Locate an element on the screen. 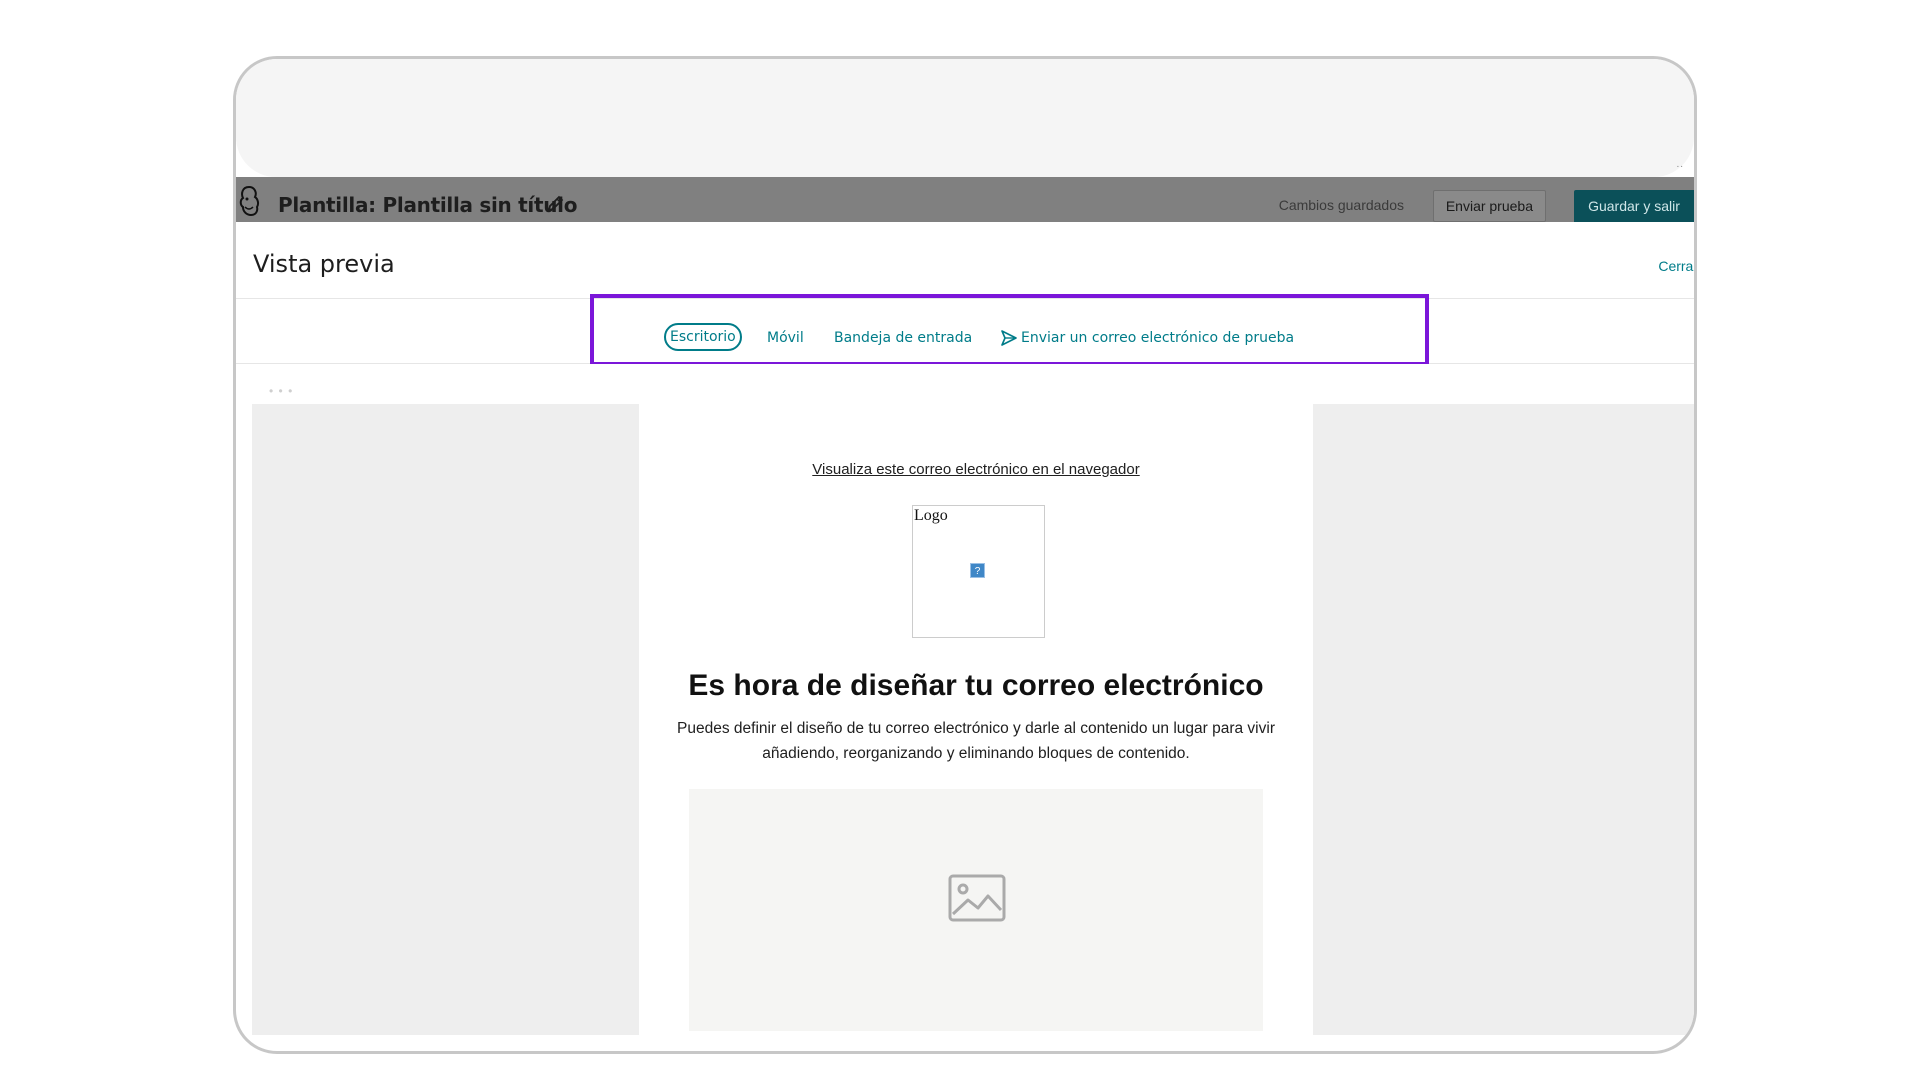 This screenshot has height=1080, width=1920. send-icon is located at coordinates (1009, 338).